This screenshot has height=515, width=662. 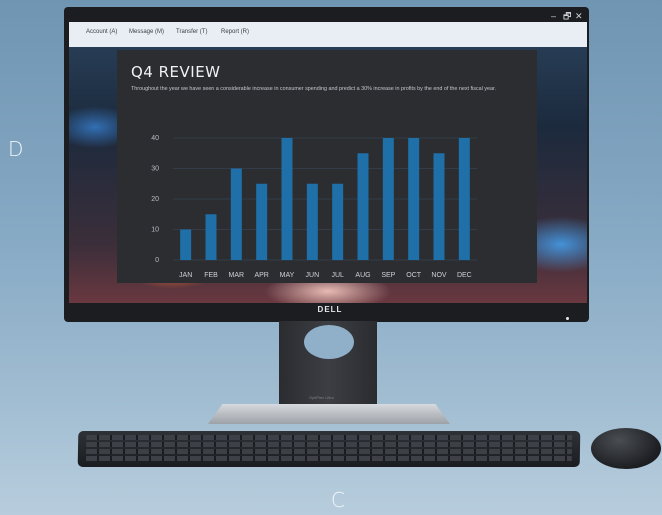 What do you see at coordinates (626, 448) in the screenshot?
I see `mouse` at bounding box center [626, 448].